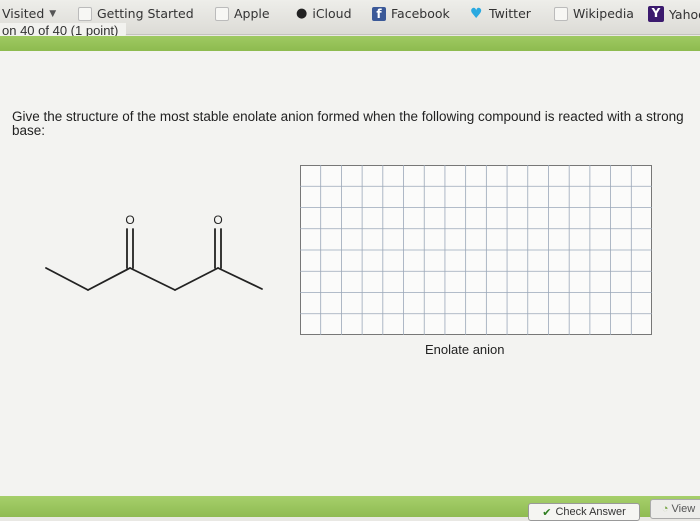 Image resolution: width=700 pixels, height=521 pixels. I want to click on bookmark-facebook: f Facebook, so click(411, 13).